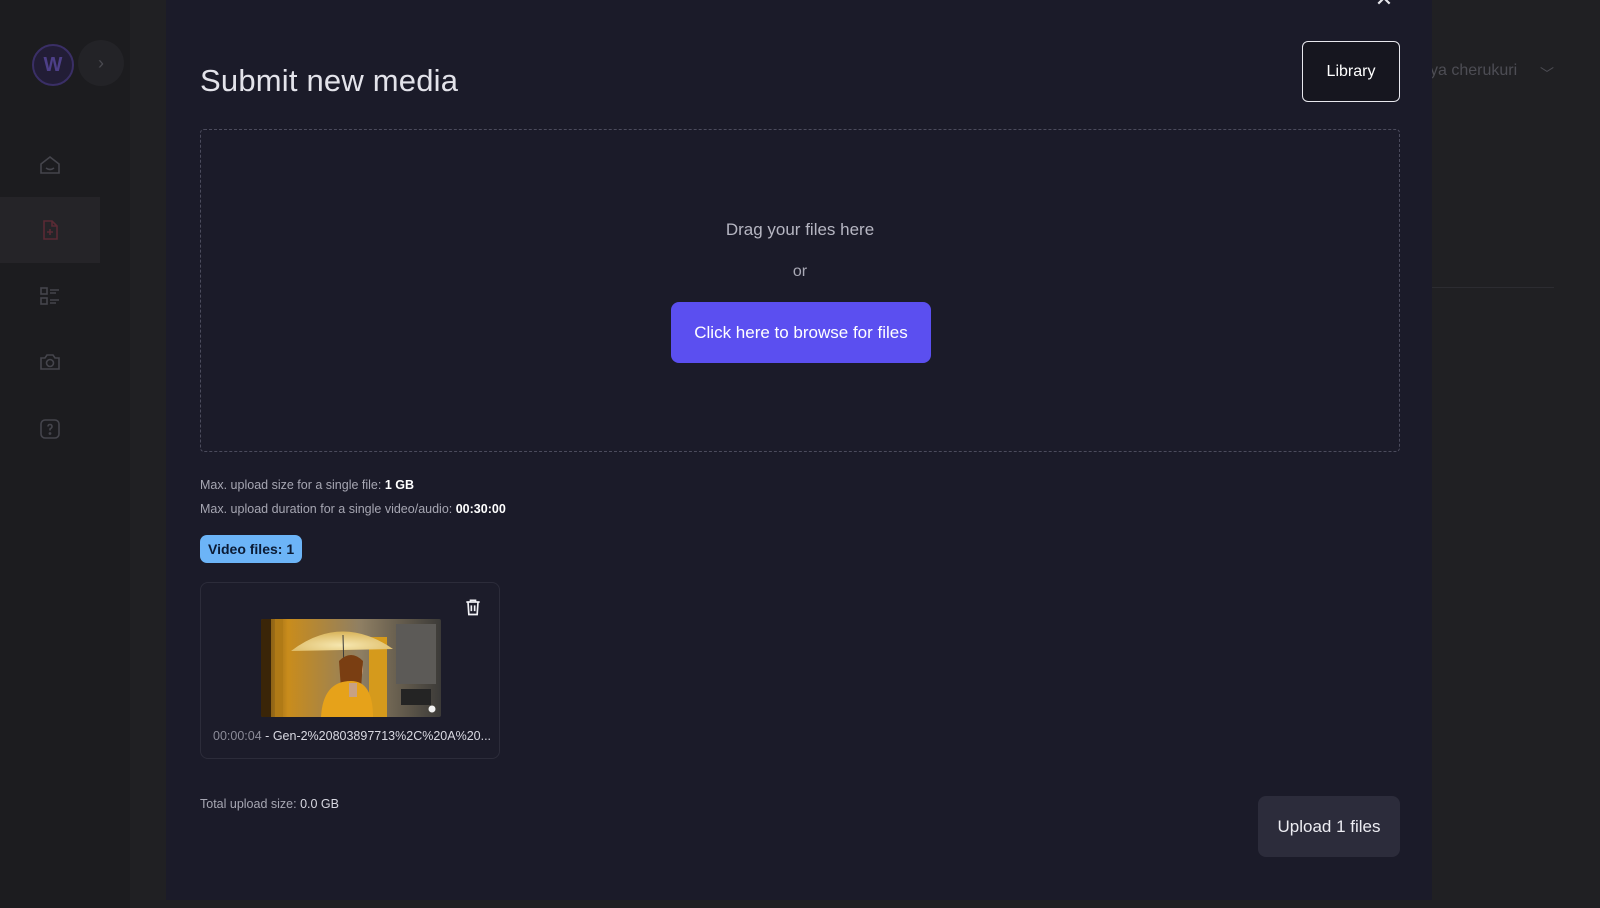  Describe the element at coordinates (1384, 5) in the screenshot. I see `close-icon: ✕` at that location.